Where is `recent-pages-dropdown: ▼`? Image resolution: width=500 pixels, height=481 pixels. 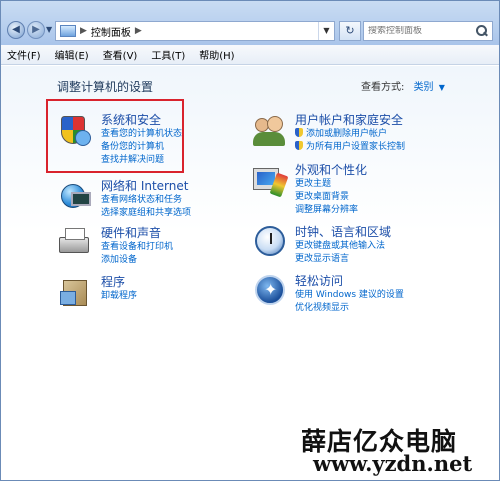
recent-pages-dropdown: ▼ is located at coordinates (49, 29).